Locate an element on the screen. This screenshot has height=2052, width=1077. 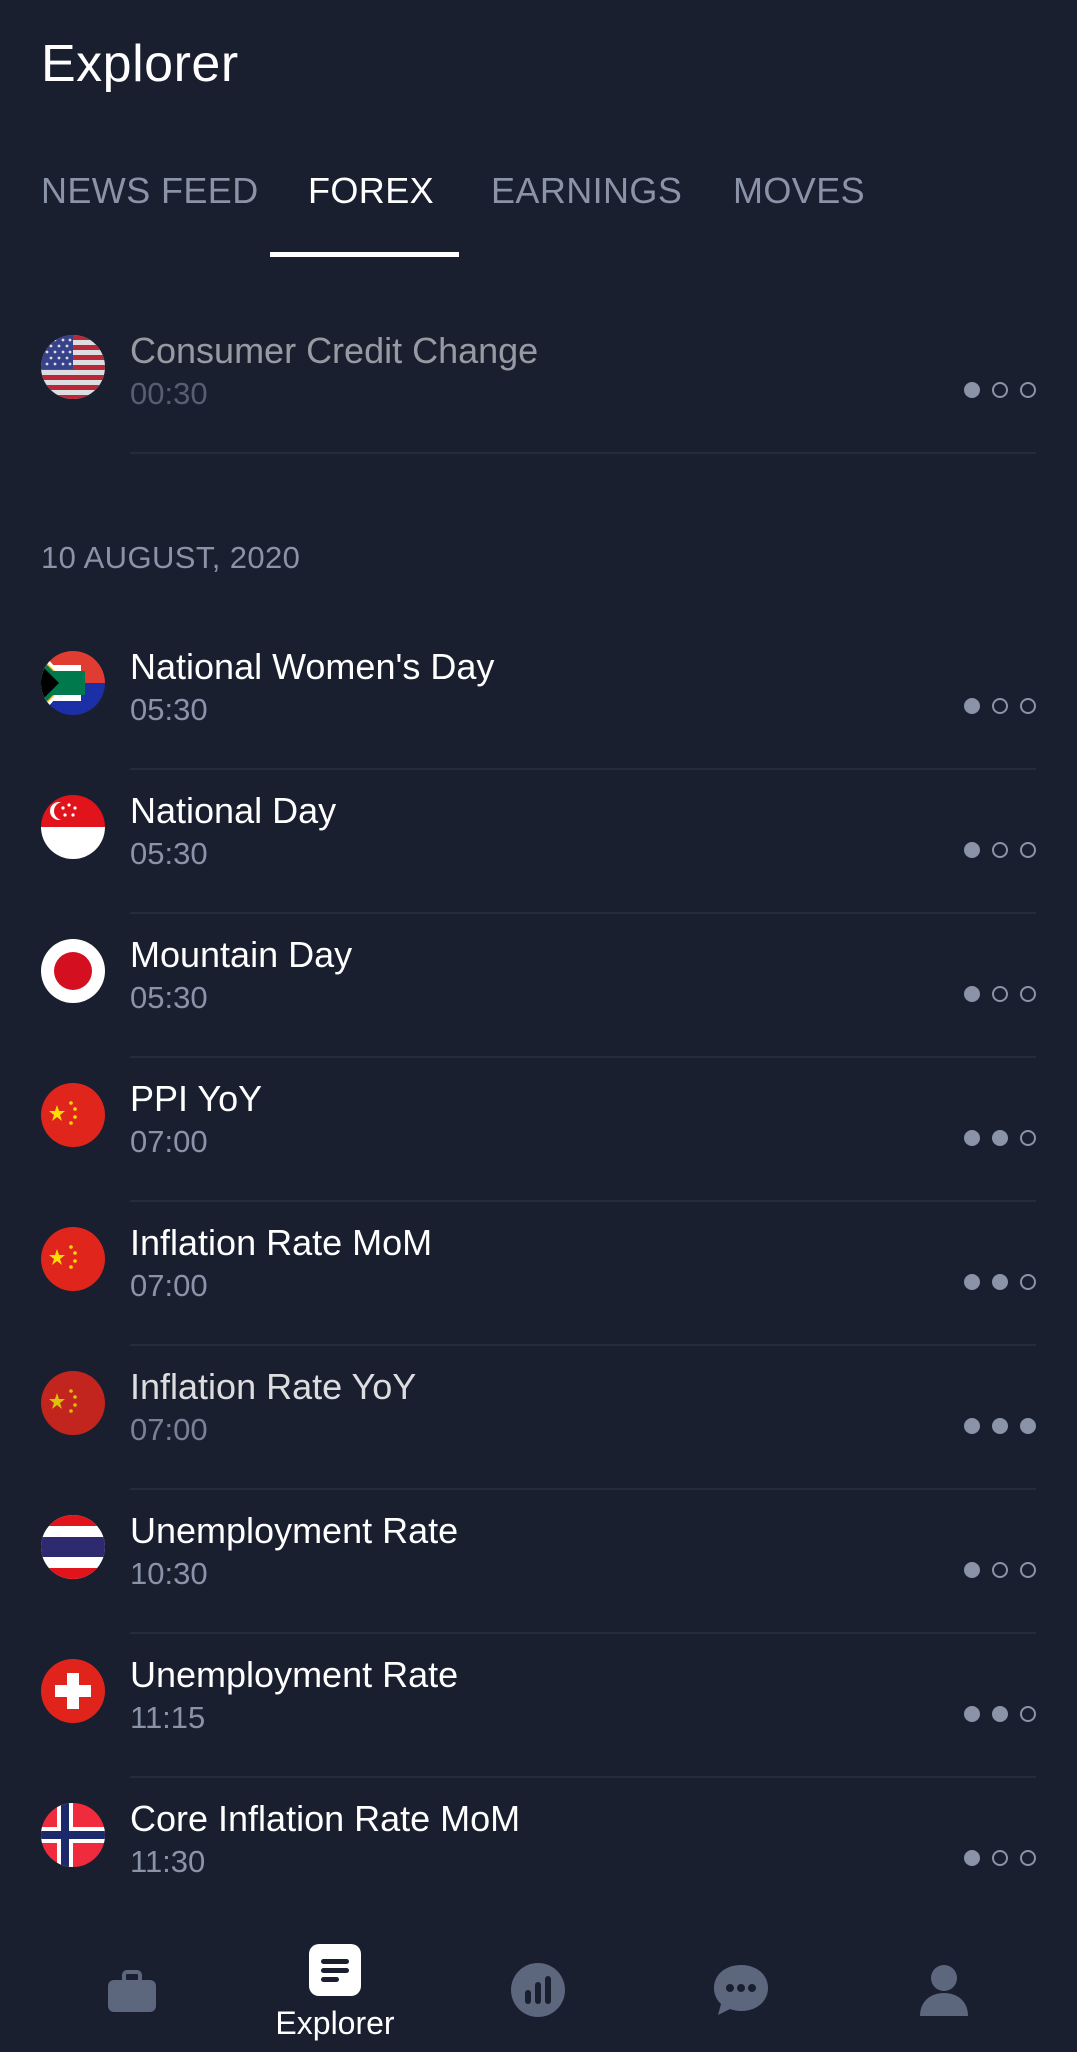
event-name: National Day is located at coordinates (233, 810).